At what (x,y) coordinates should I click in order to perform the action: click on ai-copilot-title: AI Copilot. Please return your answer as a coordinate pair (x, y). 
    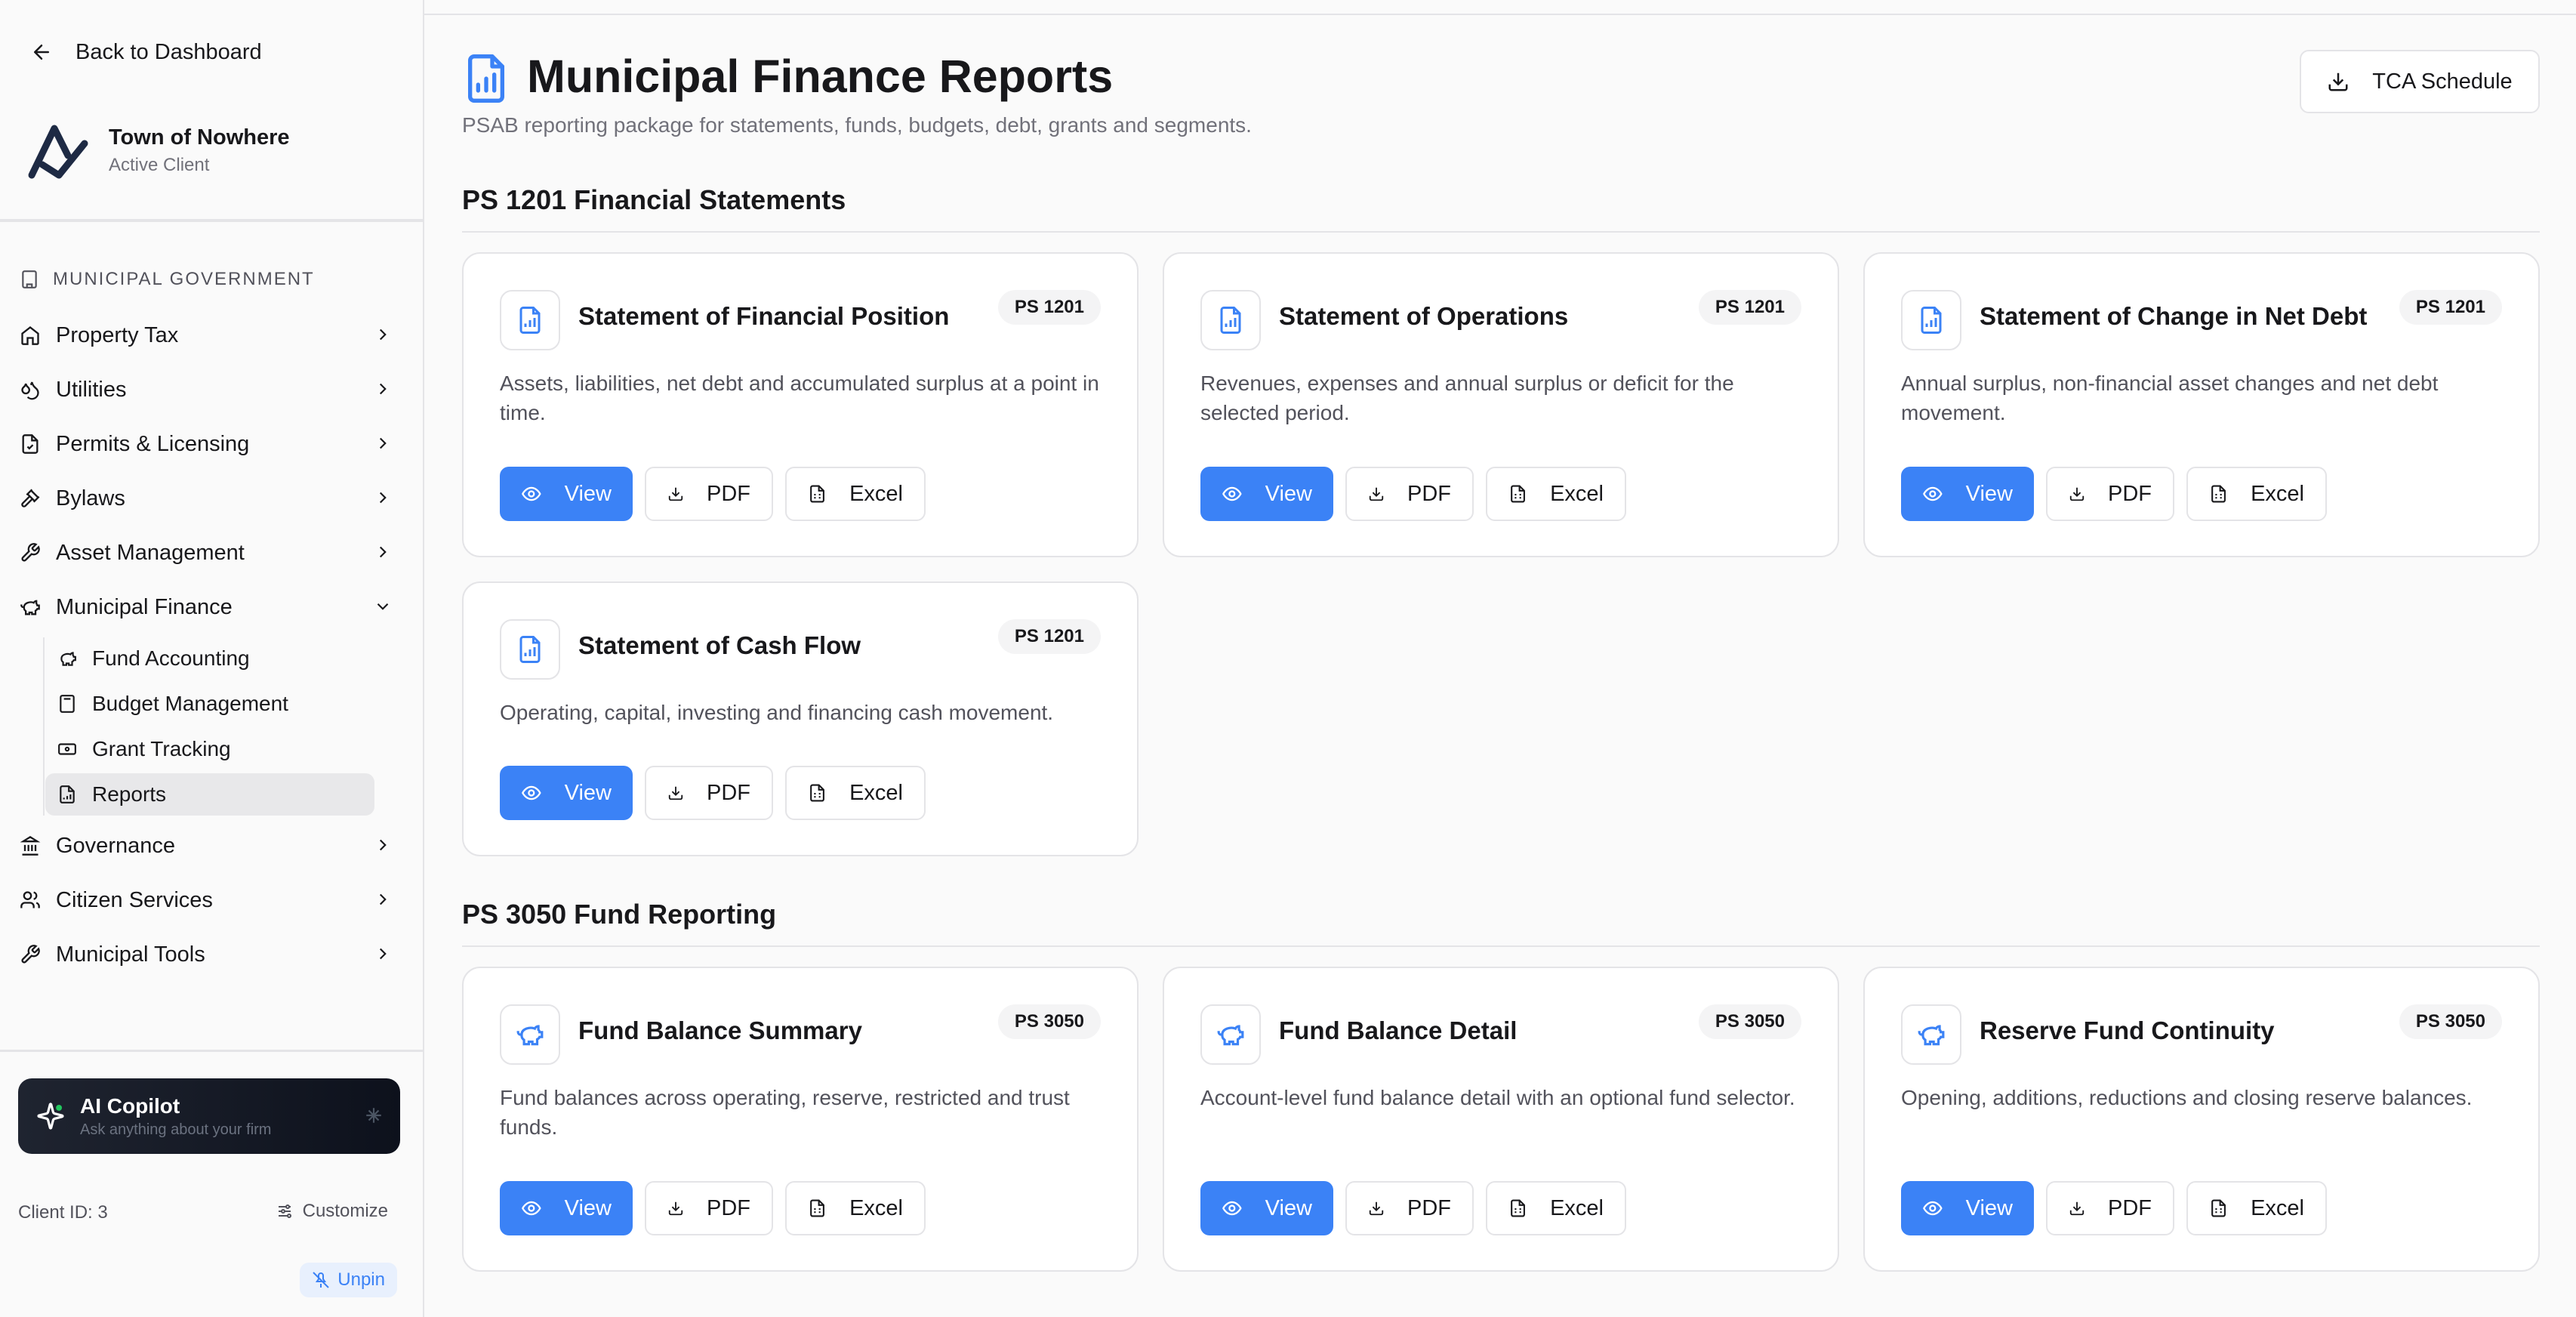
    Looking at the image, I should click on (130, 1105).